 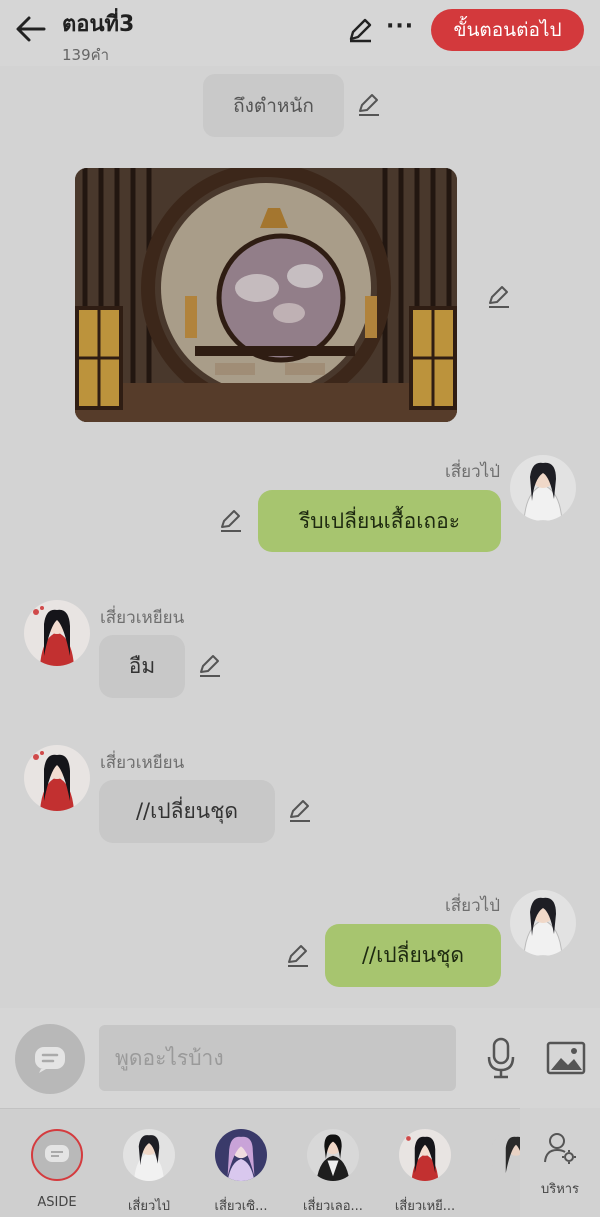 I want to click on input-bar, so click(x=300, y=1058).